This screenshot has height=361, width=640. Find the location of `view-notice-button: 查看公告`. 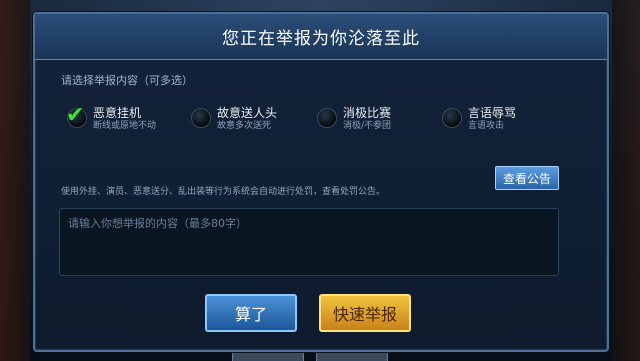

view-notice-button: 查看公告 is located at coordinates (527, 178).